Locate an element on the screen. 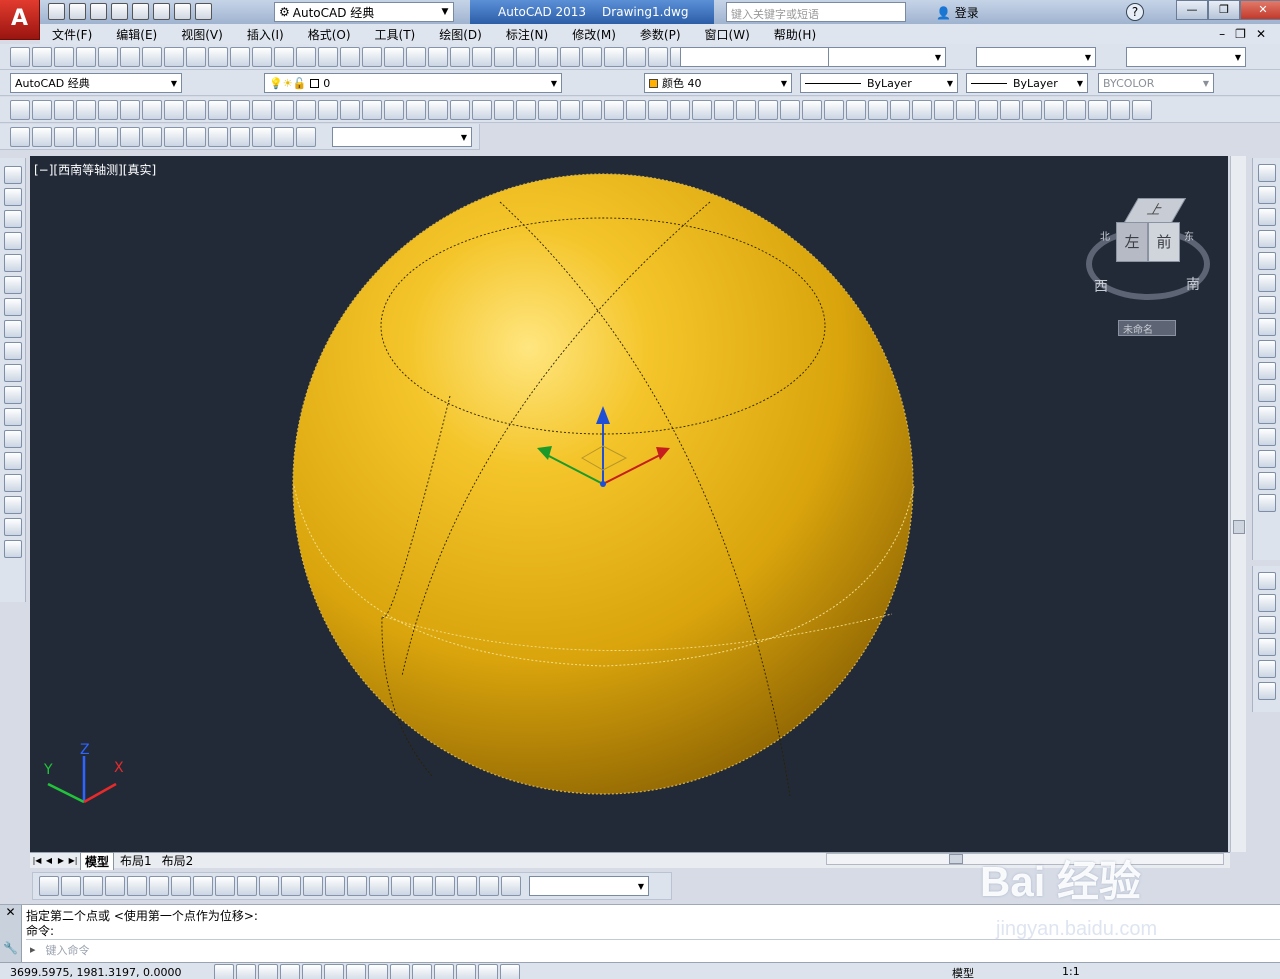  modeling-tool-4-icon is located at coordinates (86, 110).